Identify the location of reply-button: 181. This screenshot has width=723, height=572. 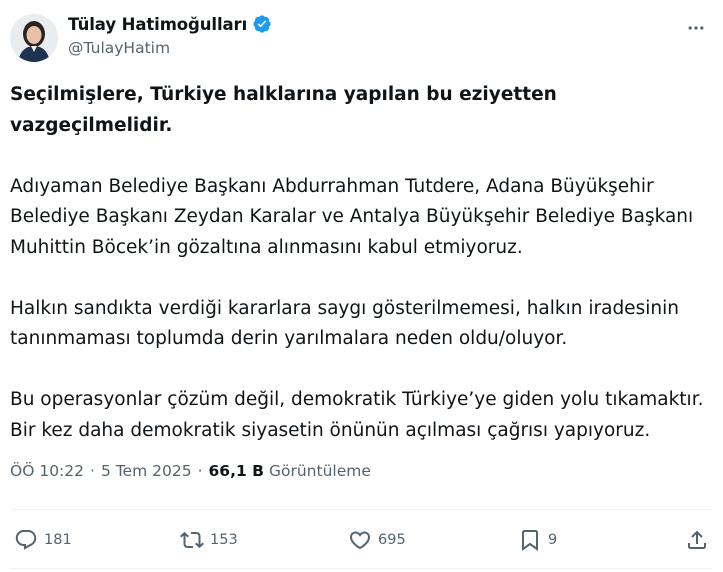
(43, 540).